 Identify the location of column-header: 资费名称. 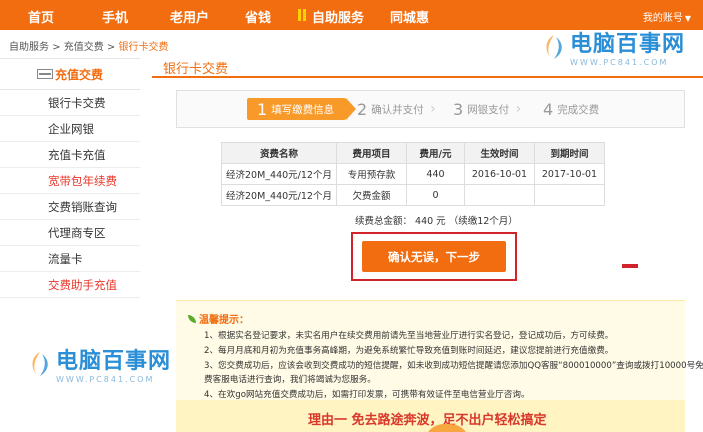
(279, 153).